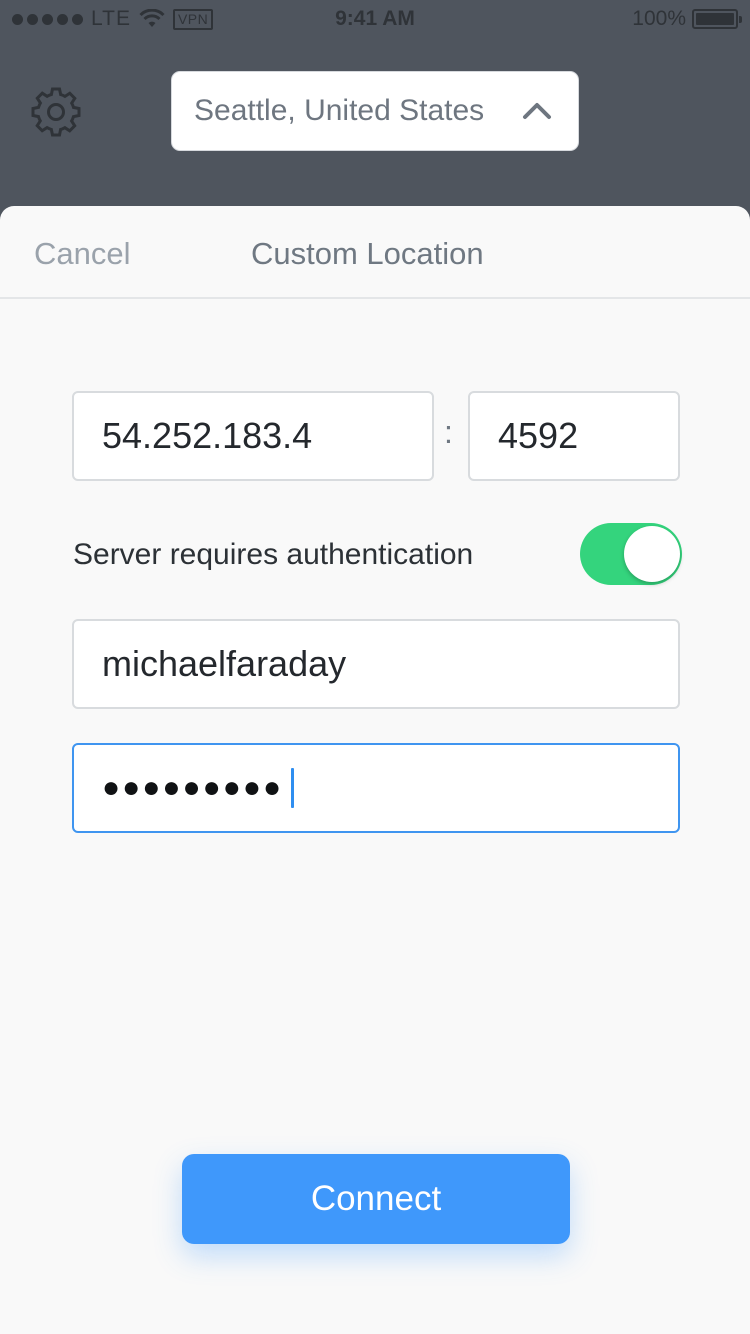  Describe the element at coordinates (339, 110) in the screenshot. I see `location-selector-label: Seattle, United States` at that location.